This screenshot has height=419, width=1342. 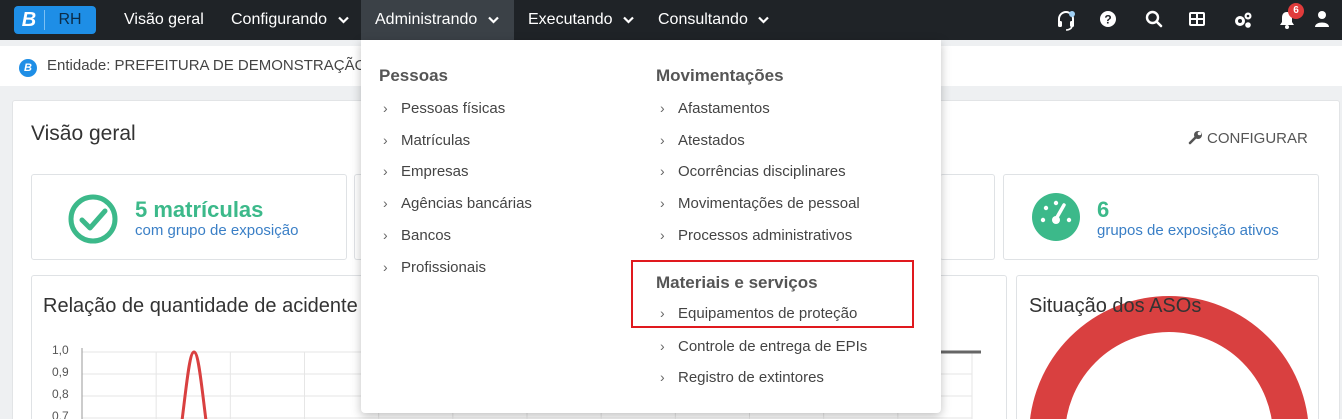 I want to click on configure-label: CONFIGURAR, so click(x=1257, y=138).